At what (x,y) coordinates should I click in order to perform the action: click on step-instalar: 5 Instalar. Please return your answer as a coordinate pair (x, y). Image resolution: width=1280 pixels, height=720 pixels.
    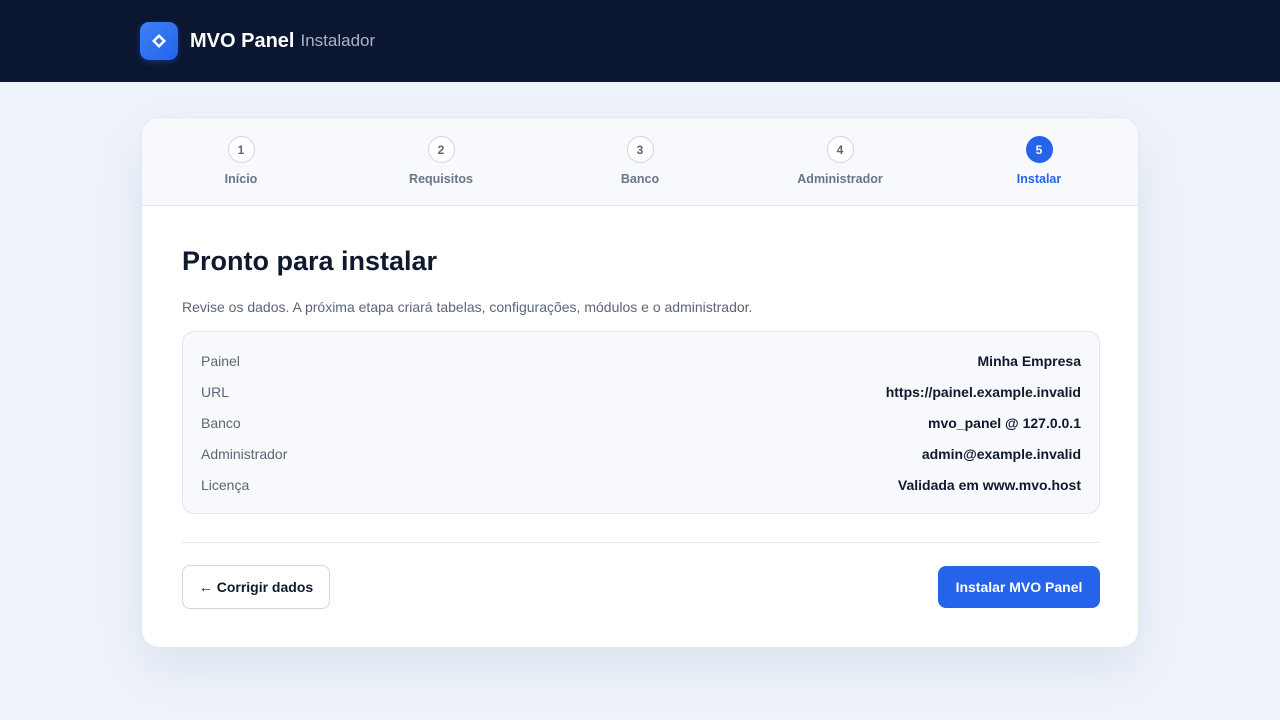
    Looking at the image, I should click on (1039, 161).